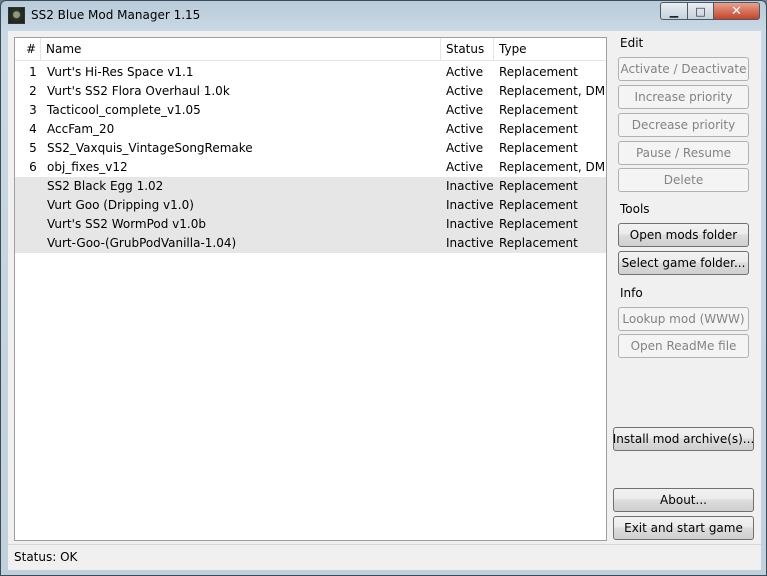 The height and width of the screenshot is (576, 767). What do you see at coordinates (683, 125) in the screenshot?
I see `decrease-priority-button: Decrease priority` at bounding box center [683, 125].